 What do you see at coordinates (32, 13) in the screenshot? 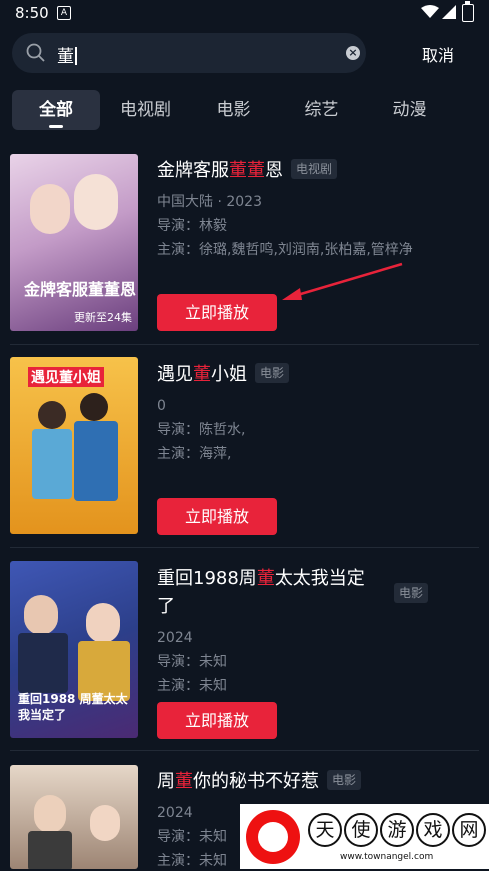
I see `status-time: 8:50` at bounding box center [32, 13].